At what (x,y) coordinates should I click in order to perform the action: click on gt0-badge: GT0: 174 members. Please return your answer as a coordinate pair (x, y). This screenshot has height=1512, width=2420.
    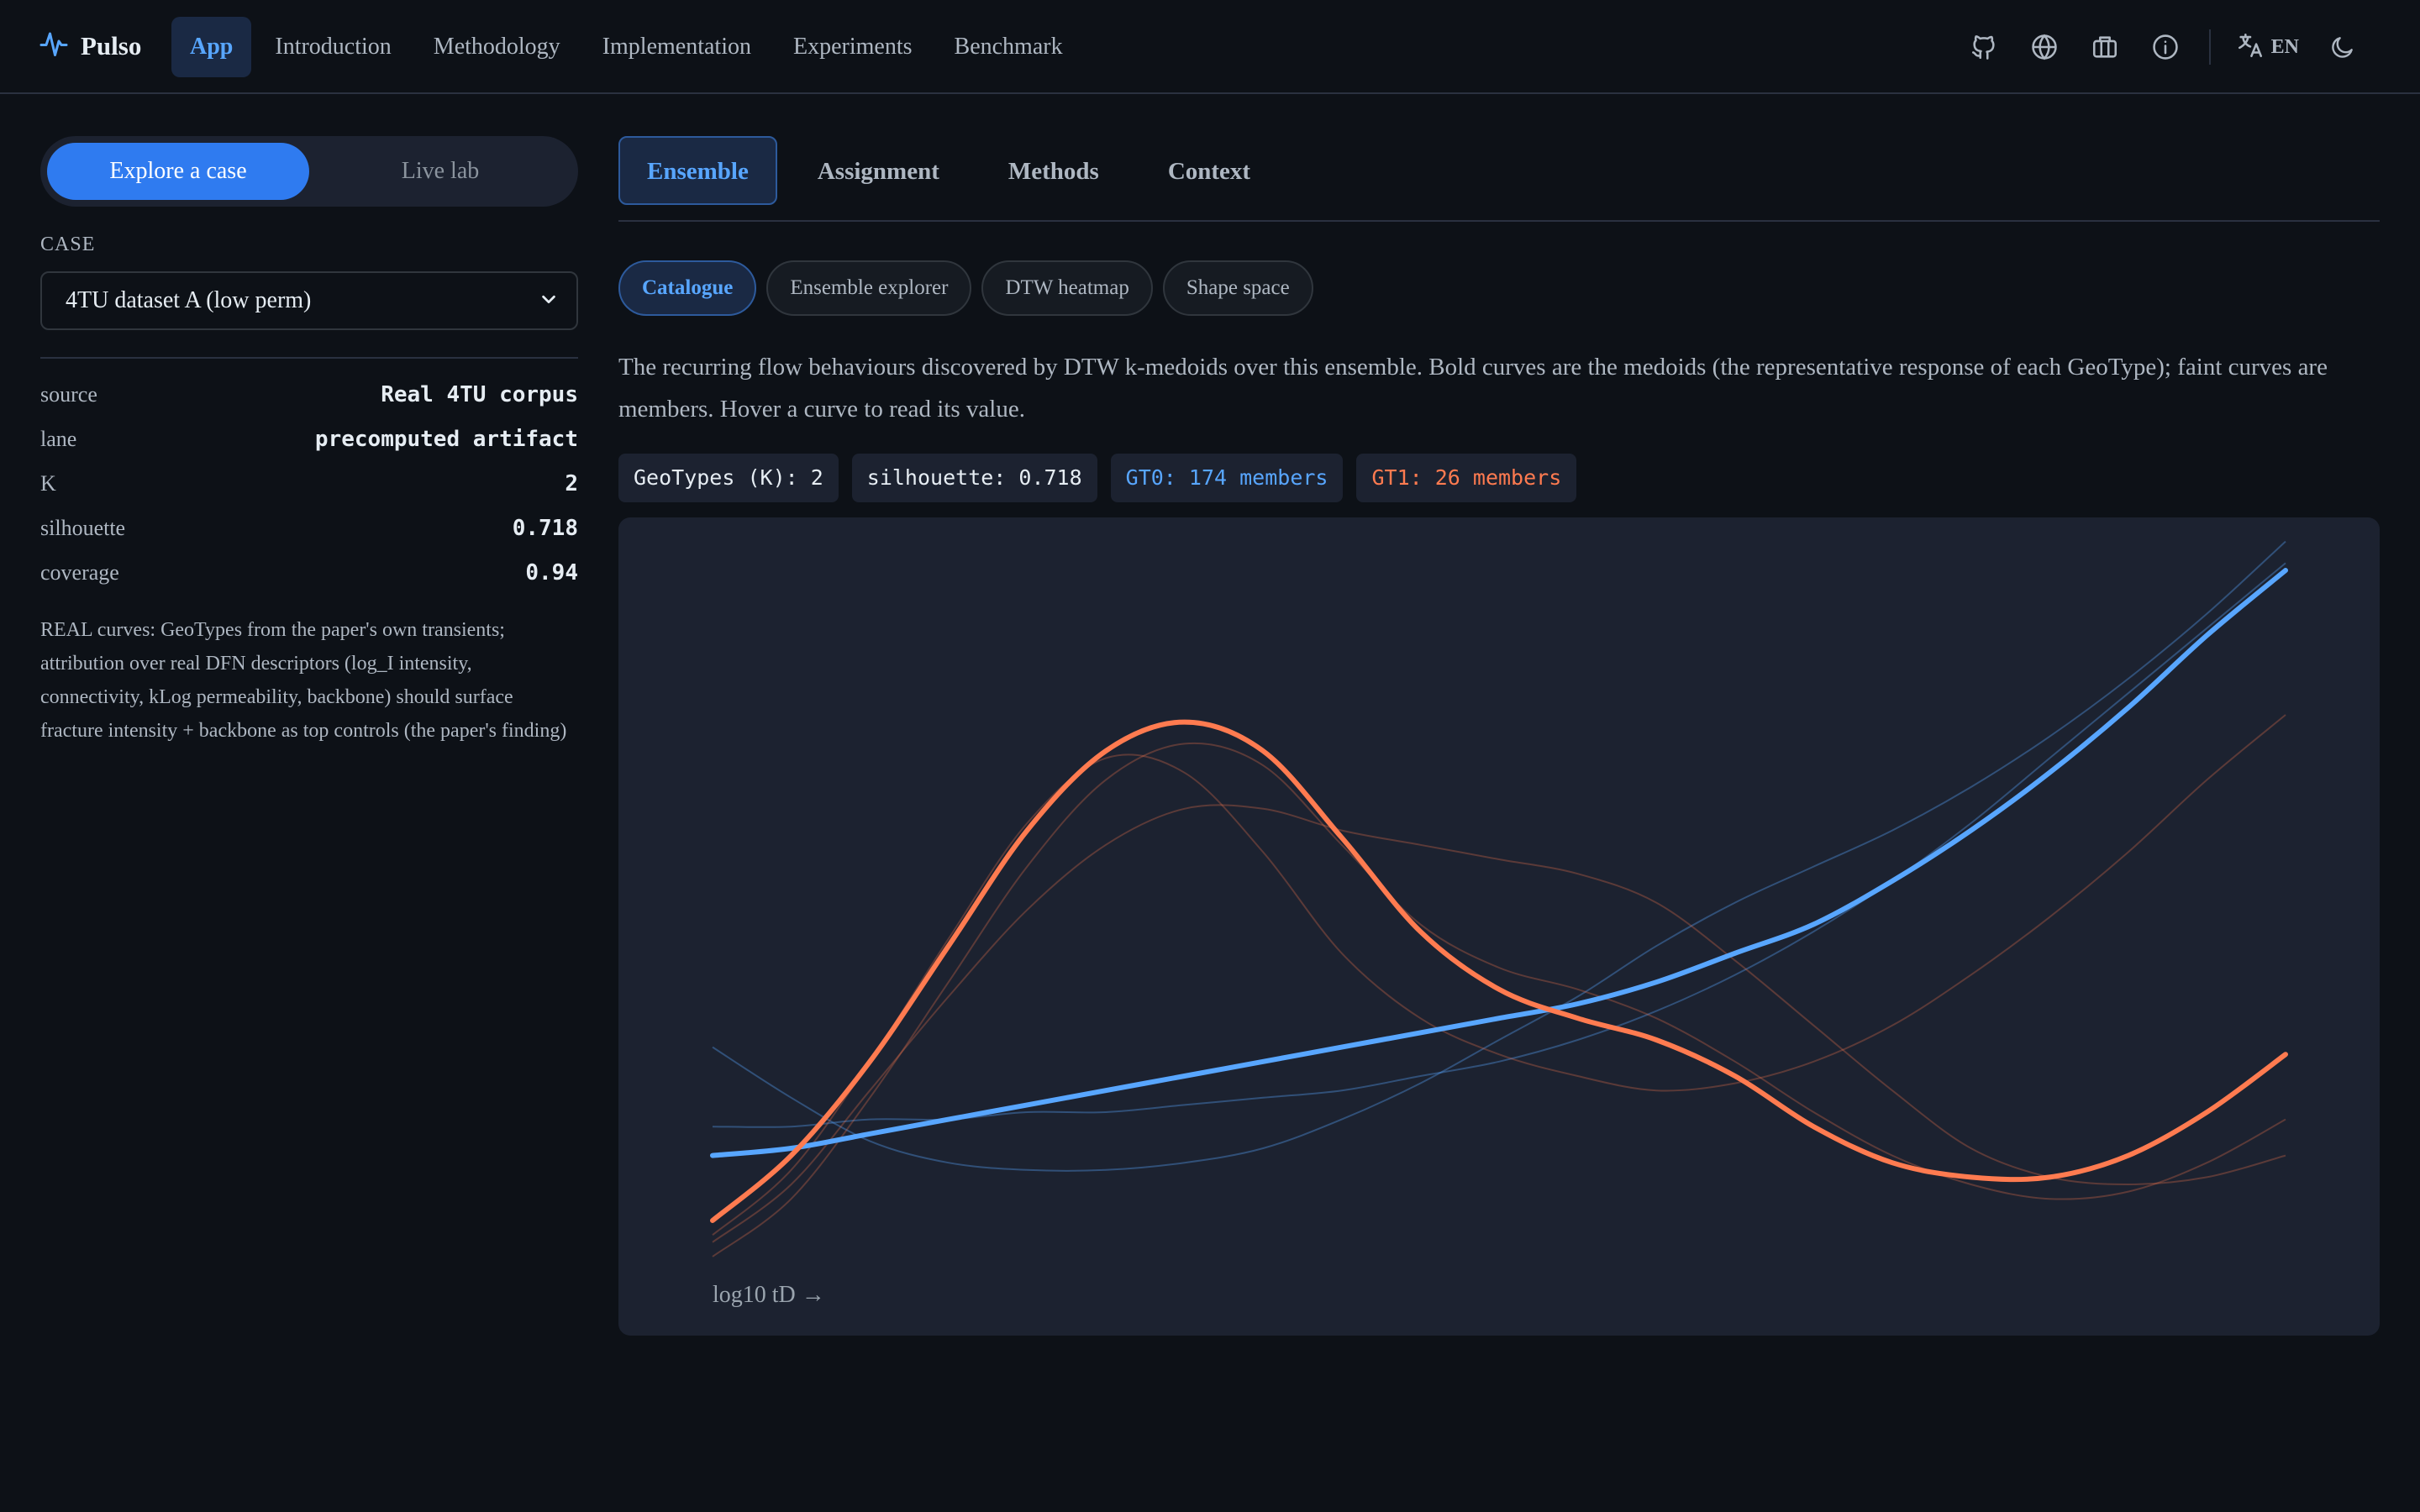
    Looking at the image, I should click on (1227, 478).